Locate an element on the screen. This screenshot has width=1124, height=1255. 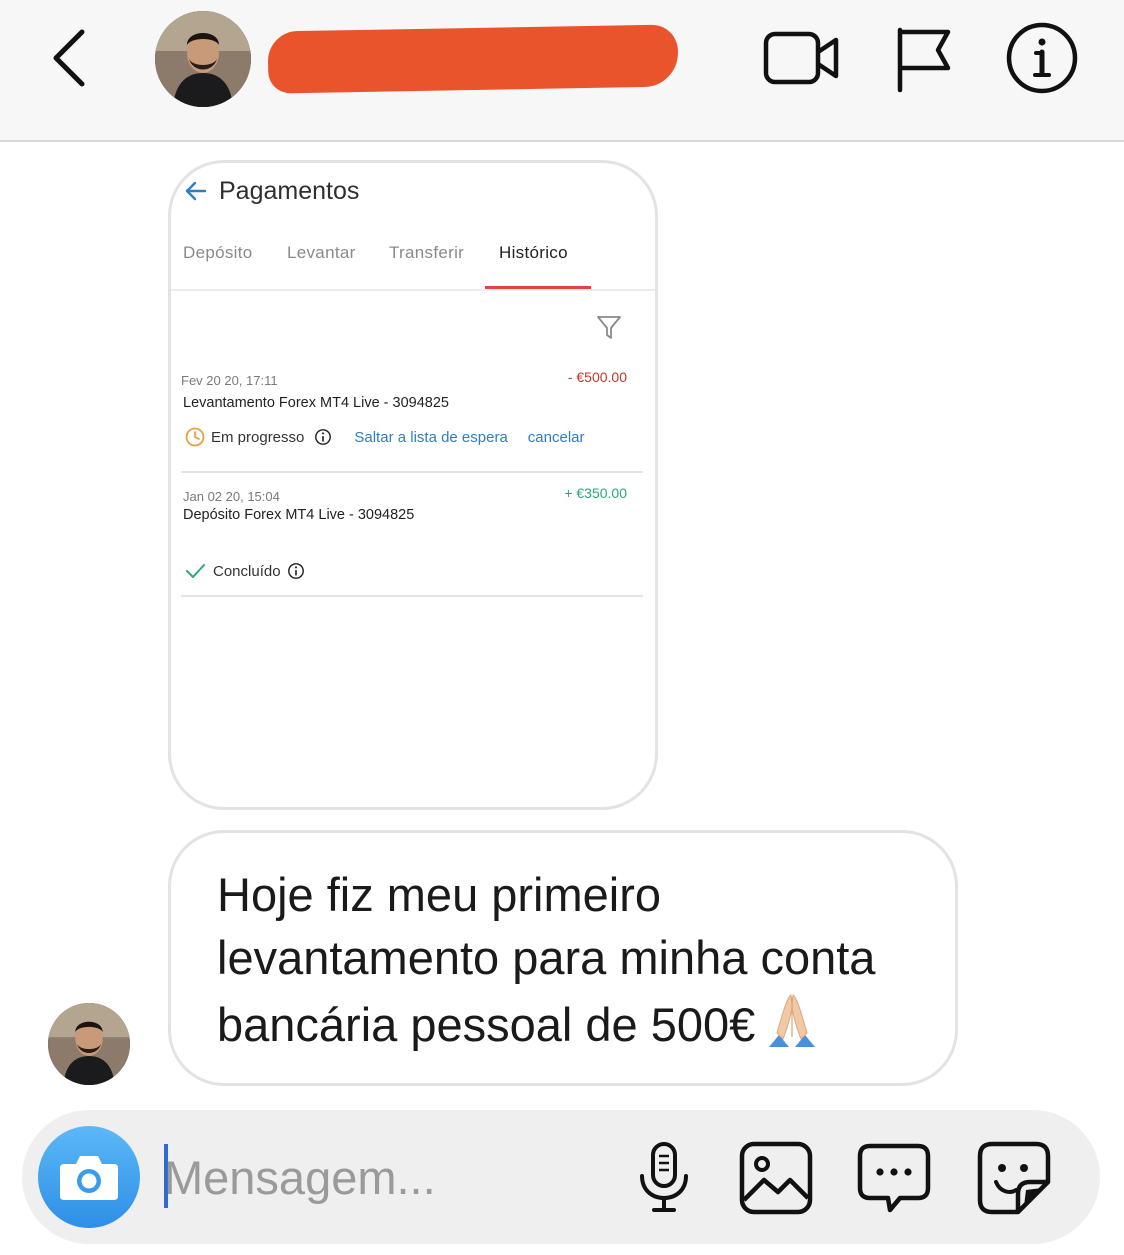
report-button is located at coordinates (924, 58).